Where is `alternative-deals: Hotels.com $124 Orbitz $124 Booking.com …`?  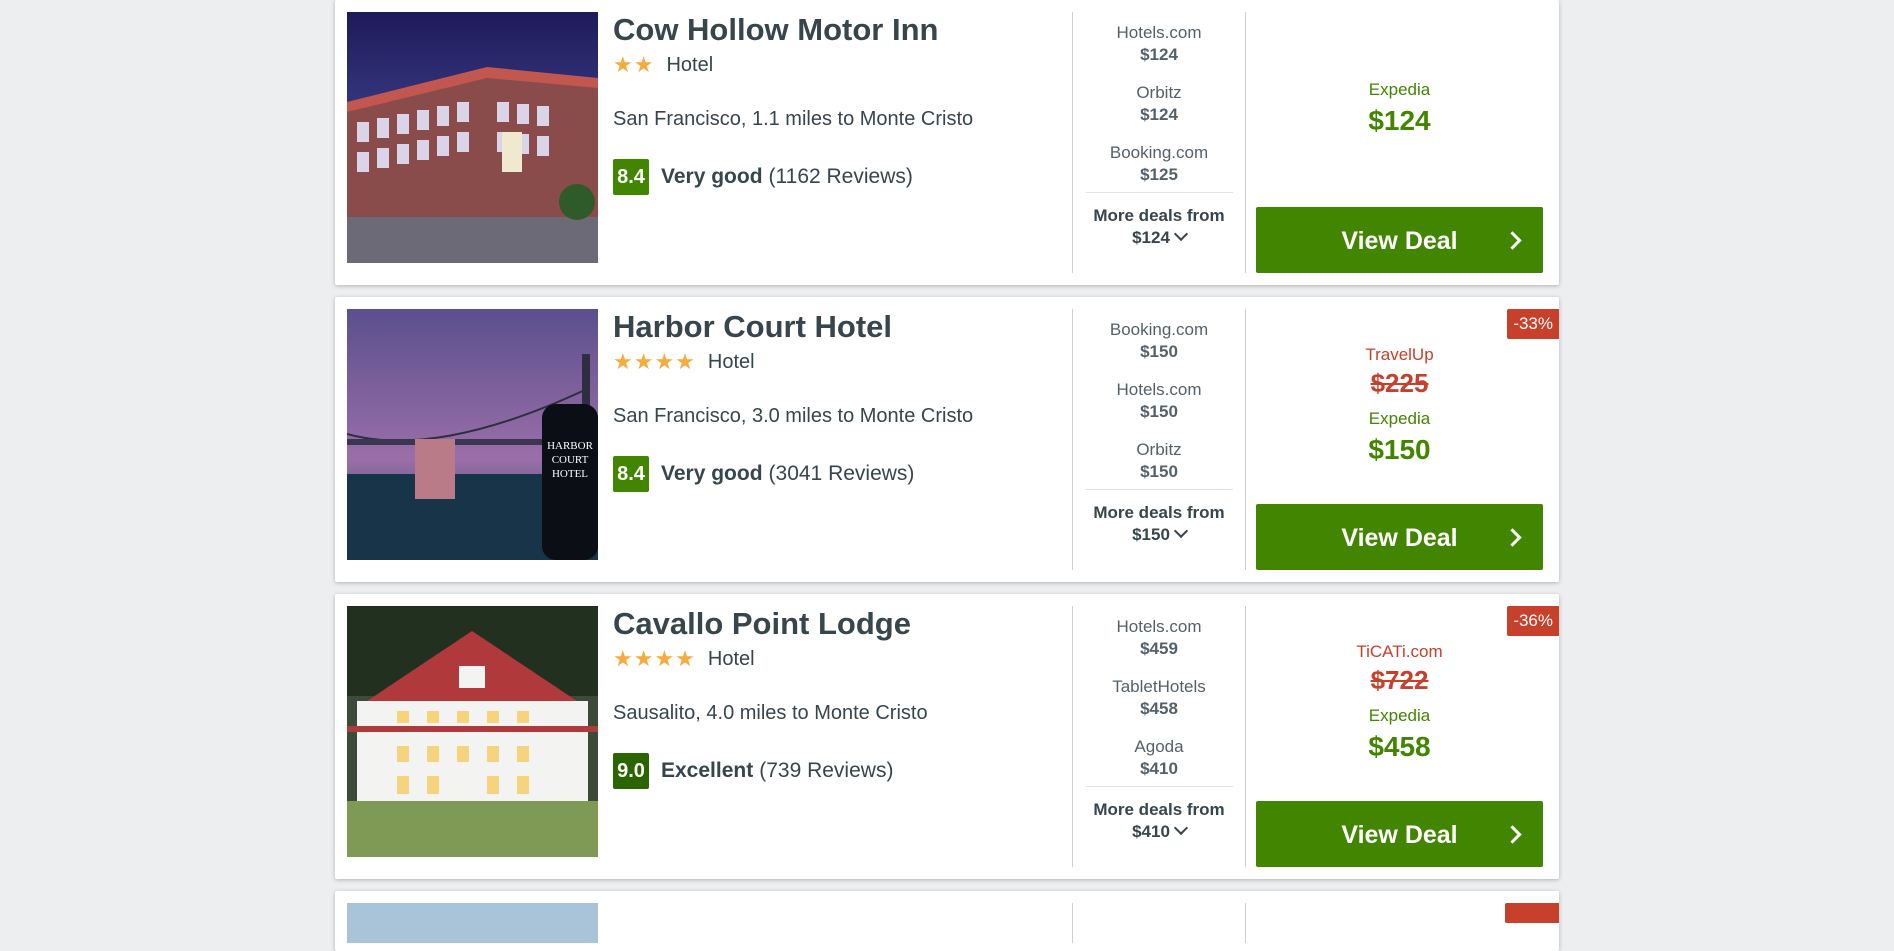
alternative-deals: Hotels.com $124 Orbitz $124 Booking.com … is located at coordinates (1159, 142).